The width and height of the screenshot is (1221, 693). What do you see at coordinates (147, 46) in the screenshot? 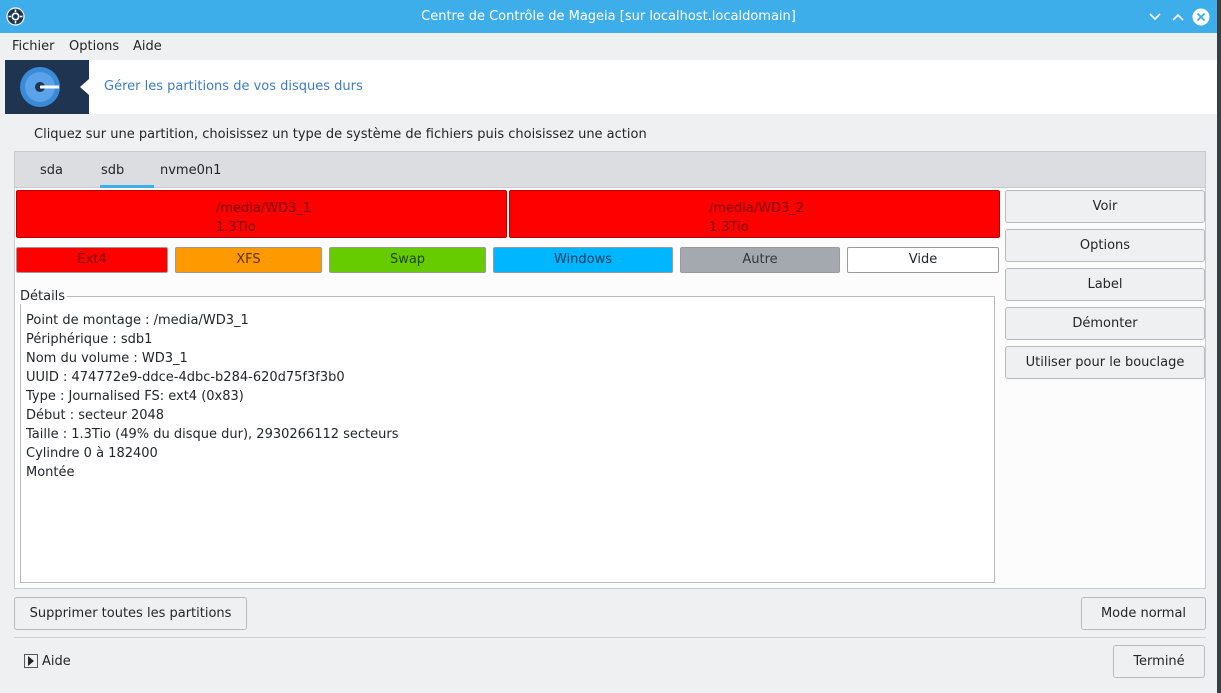
I see `menu-aide: Aide` at bounding box center [147, 46].